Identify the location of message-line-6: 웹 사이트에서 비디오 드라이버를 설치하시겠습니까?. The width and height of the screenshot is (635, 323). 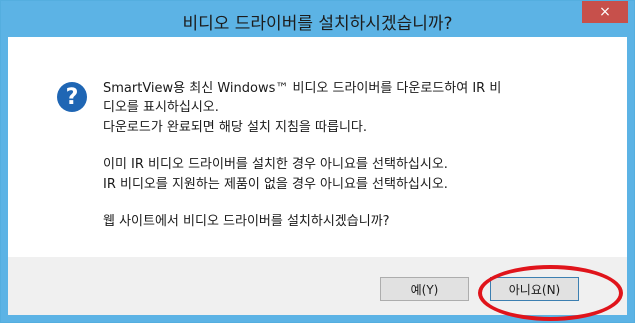
(246, 221).